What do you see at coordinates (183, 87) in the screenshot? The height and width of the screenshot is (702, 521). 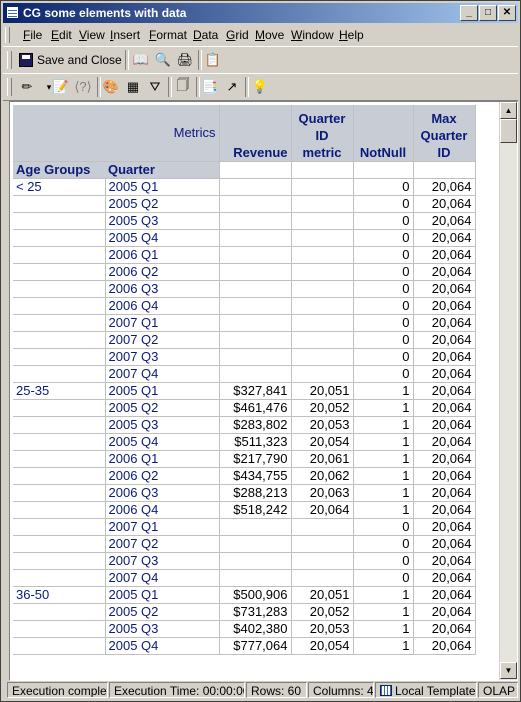 I see `page-by-icon: 🗍` at bounding box center [183, 87].